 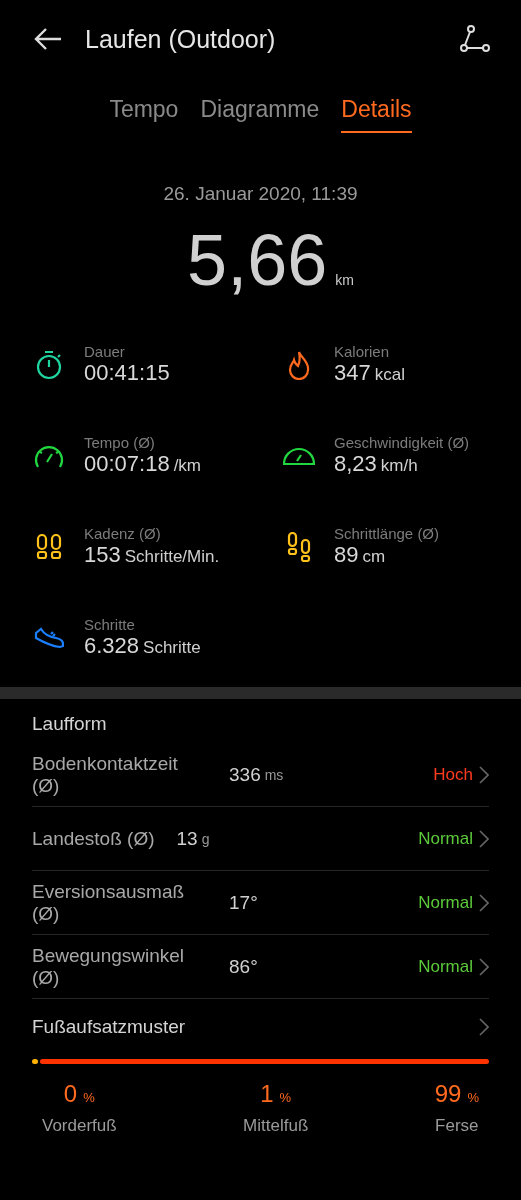 What do you see at coordinates (362, 351) in the screenshot?
I see `stat-label: Kalorien` at bounding box center [362, 351].